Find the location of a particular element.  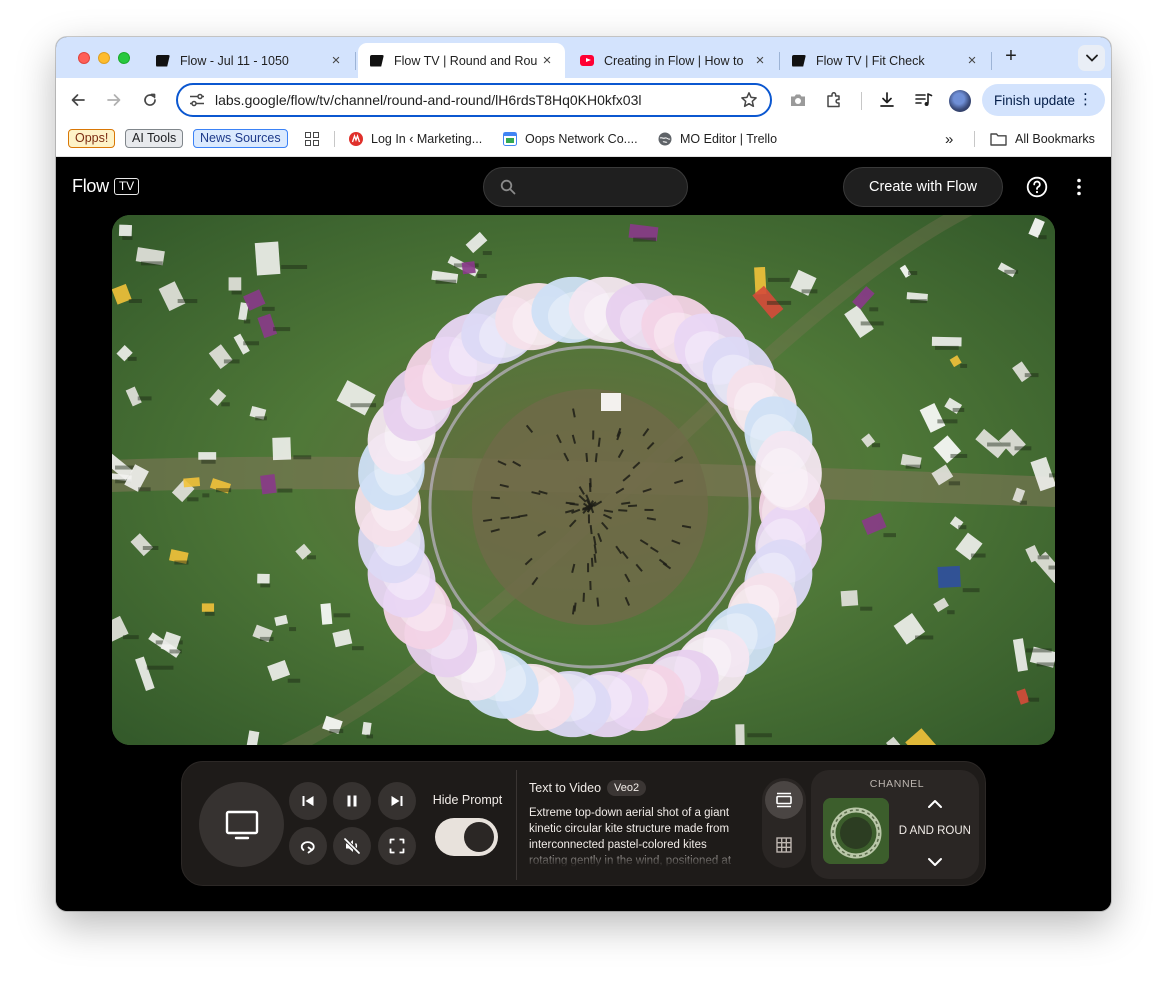

hide-prompt-label: Hide Prompt is located at coordinates (467, 800).